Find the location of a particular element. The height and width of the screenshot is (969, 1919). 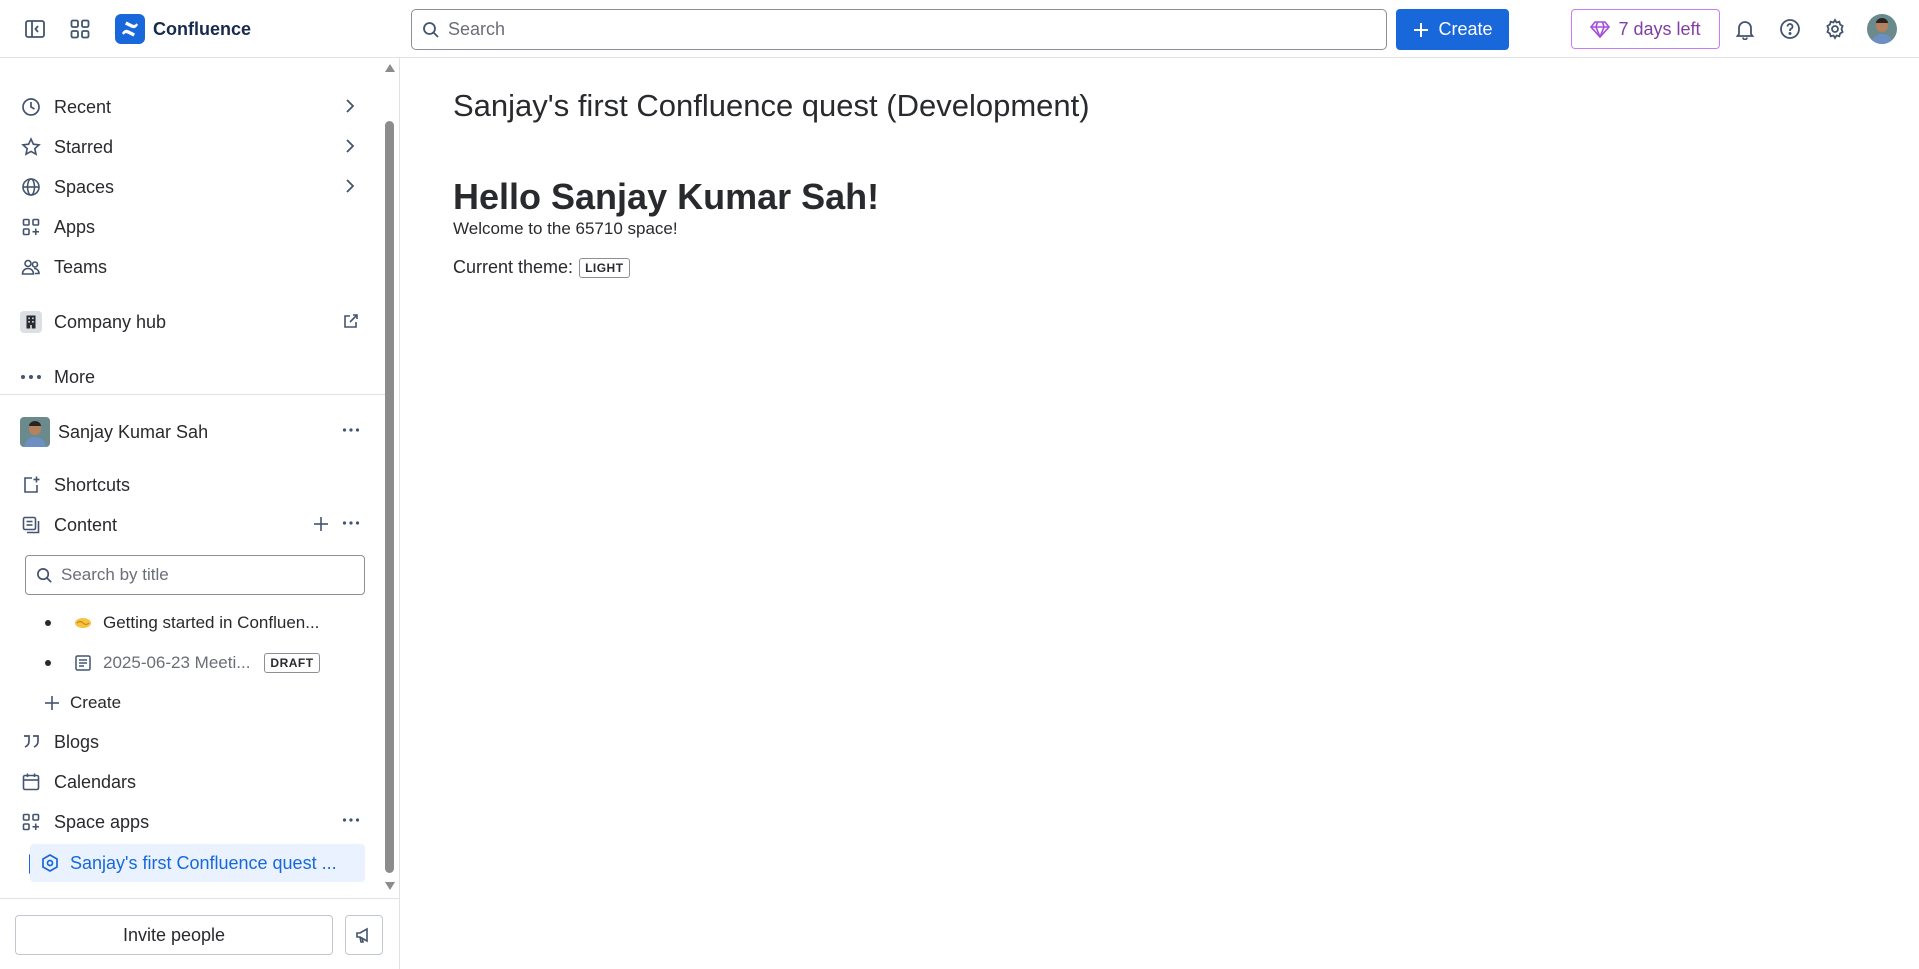

sidebar-item-label: Company hub is located at coordinates (110, 321).